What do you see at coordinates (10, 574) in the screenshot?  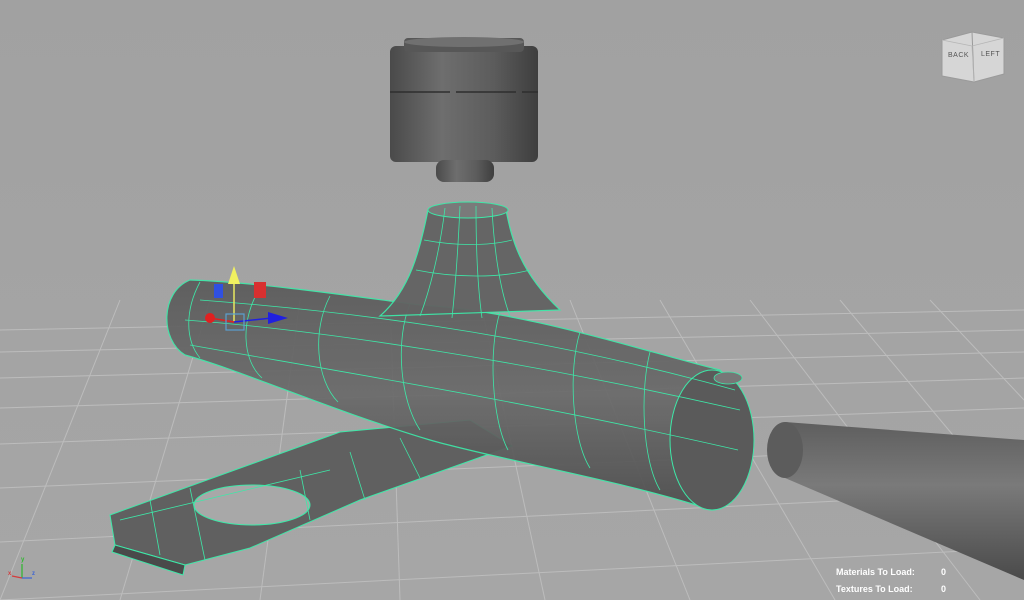 I see `axis-x-label: x` at bounding box center [10, 574].